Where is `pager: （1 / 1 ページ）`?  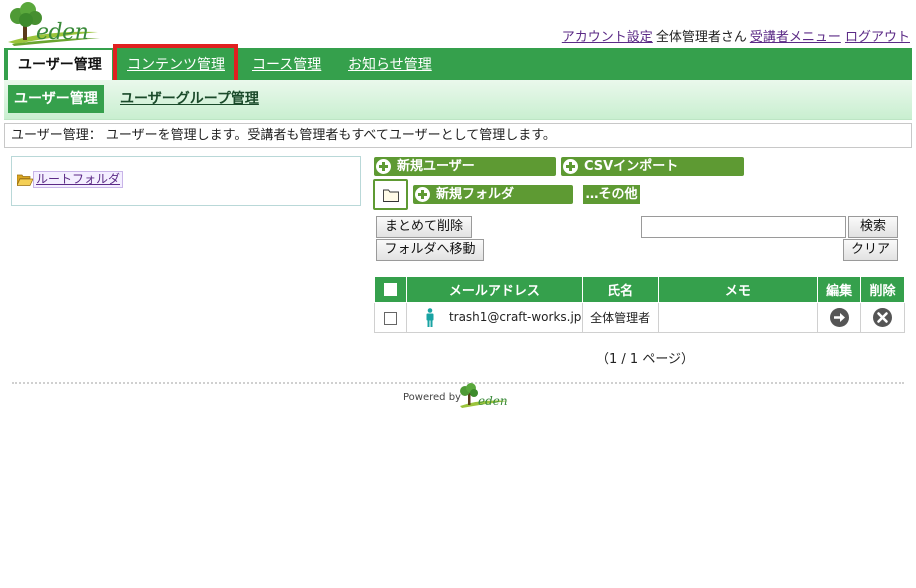 pager: （1 / 1 ページ） is located at coordinates (645, 359).